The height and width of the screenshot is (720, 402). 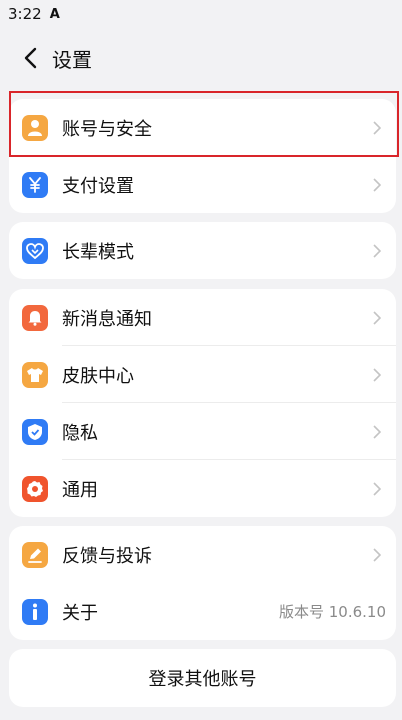 I want to click on settings-item-label: 反馈与投诉, so click(x=107, y=556).